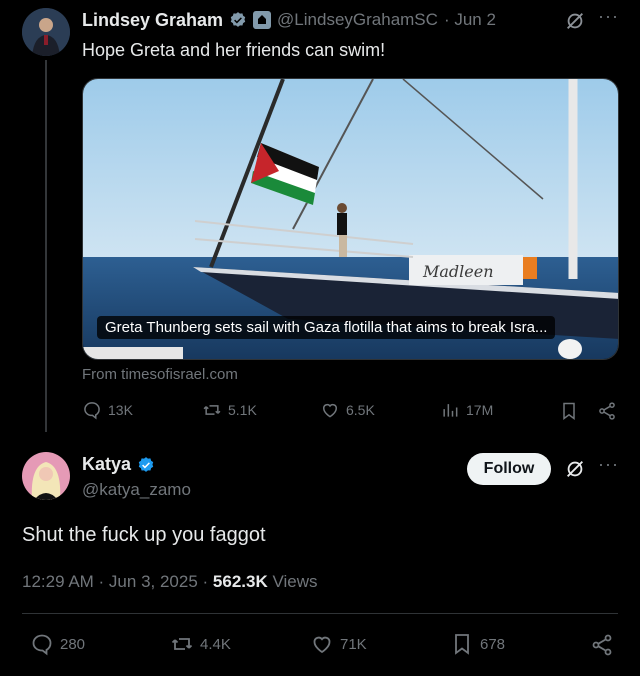  Describe the element at coordinates (73, 644) in the screenshot. I see `reply-reply-count: 280` at that location.